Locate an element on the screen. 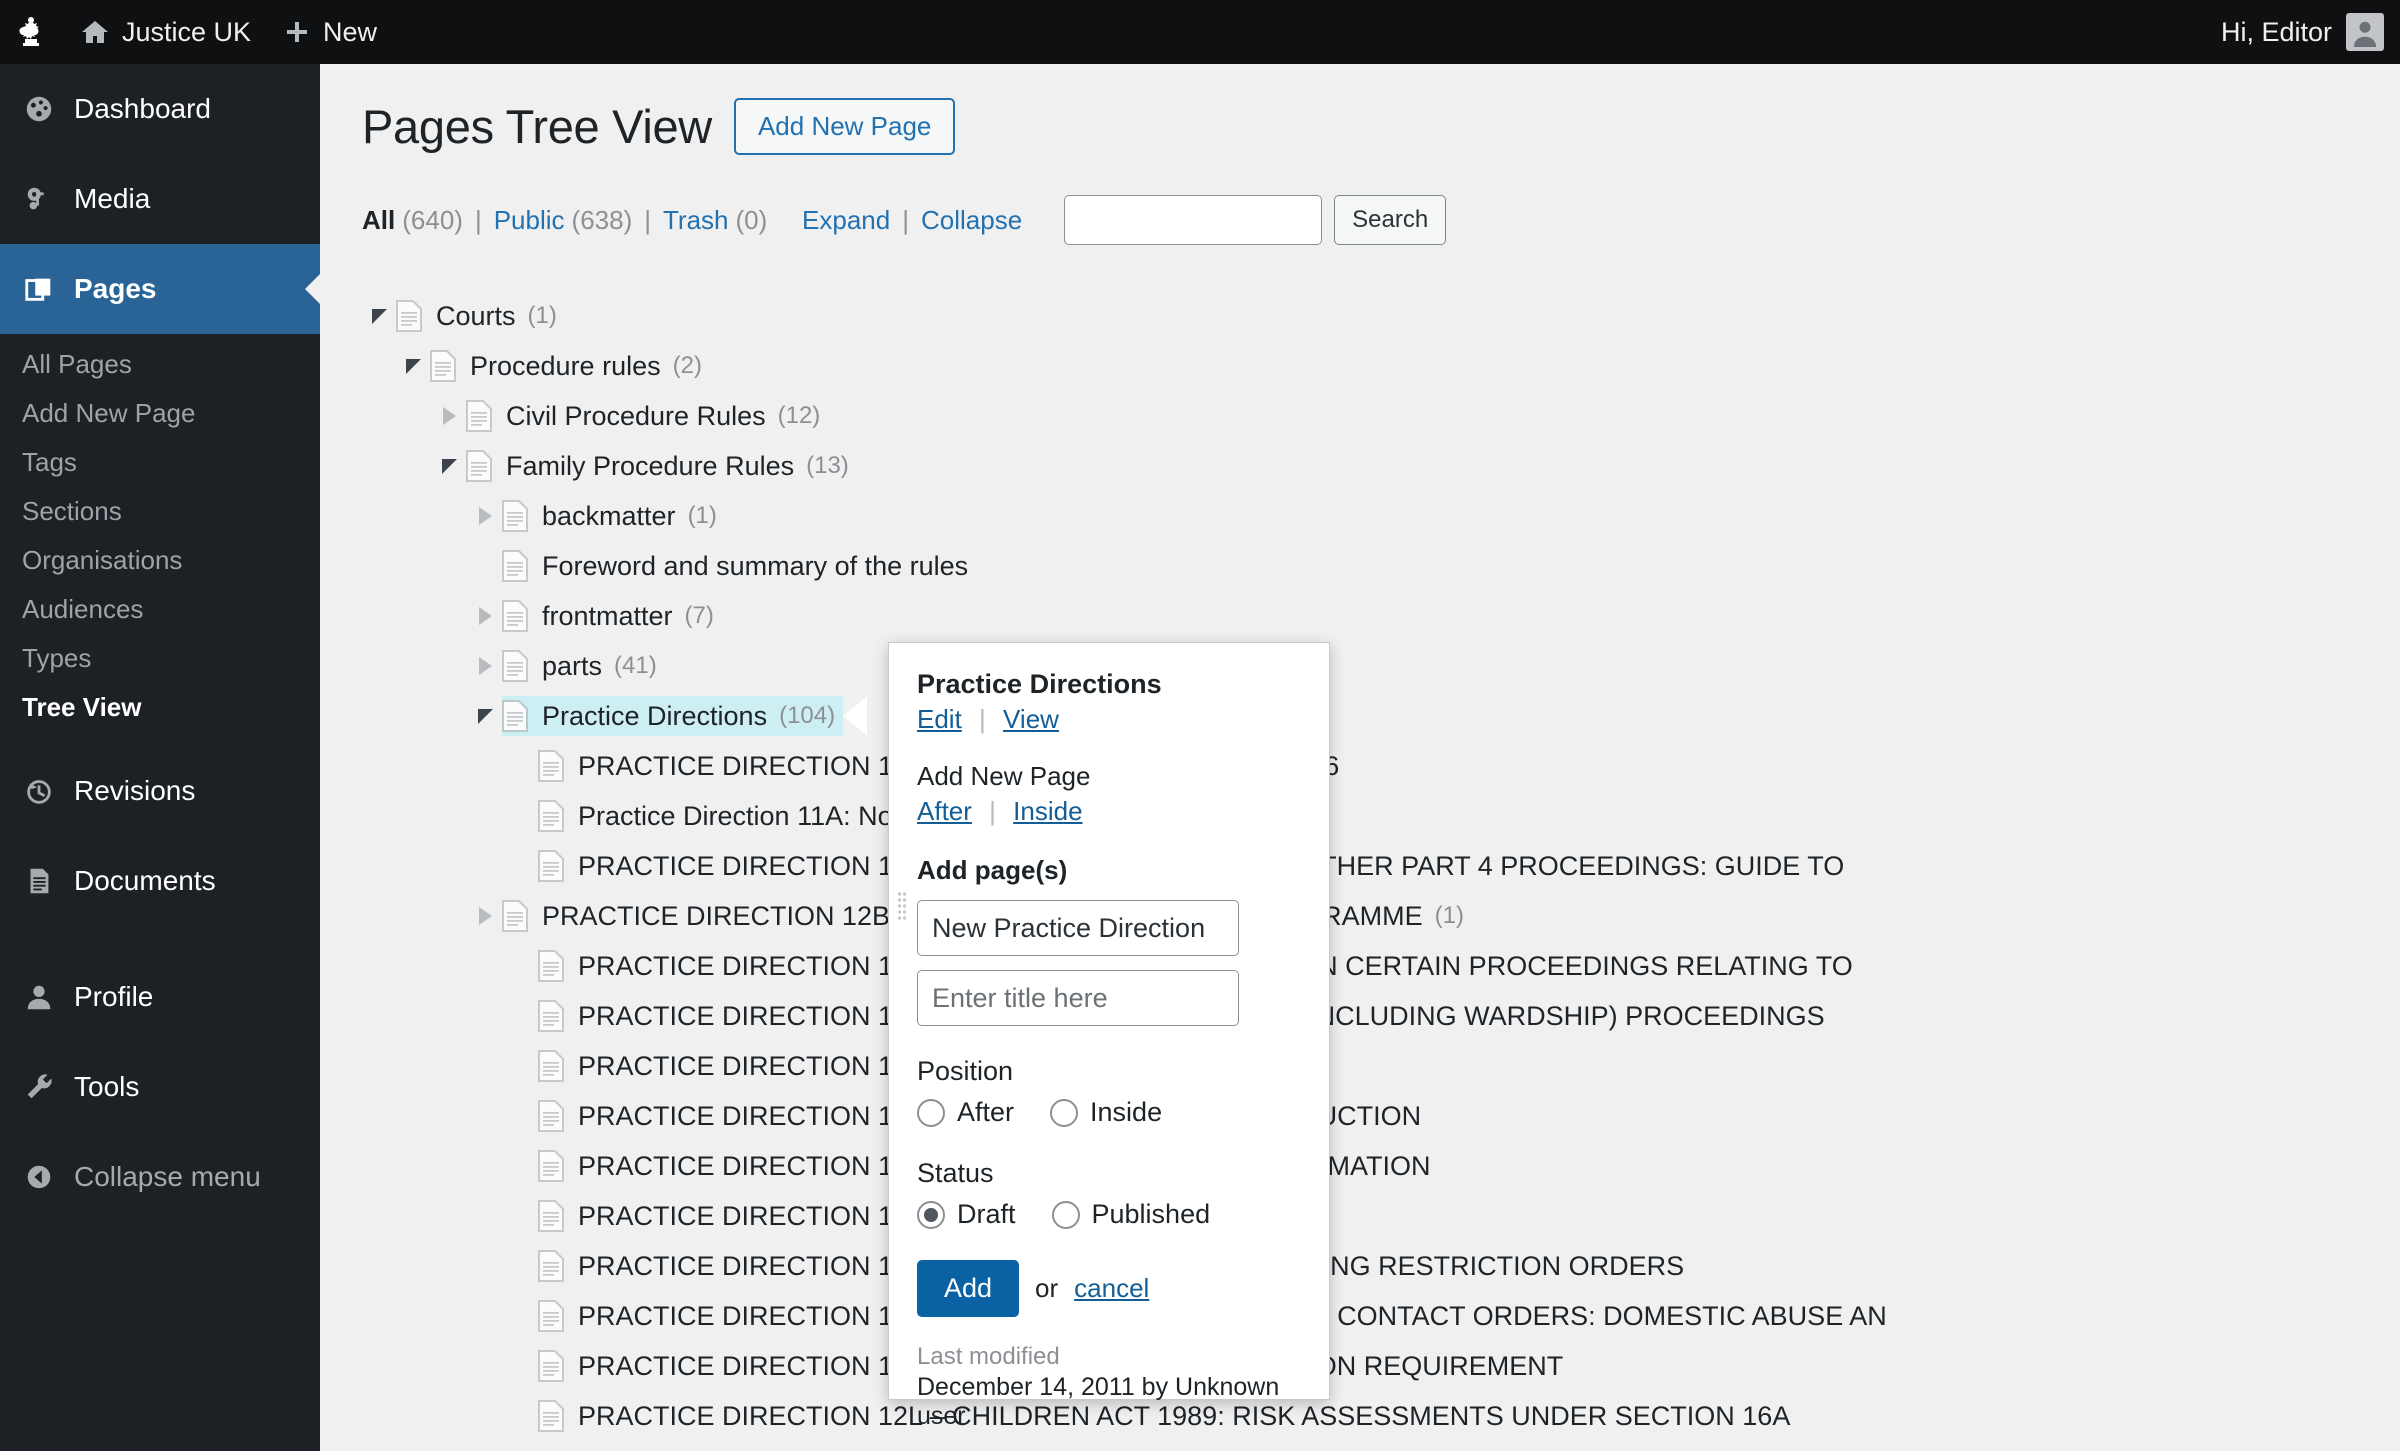 The width and height of the screenshot is (2400, 1451). tree-row-label: Courts is located at coordinates (476, 316).